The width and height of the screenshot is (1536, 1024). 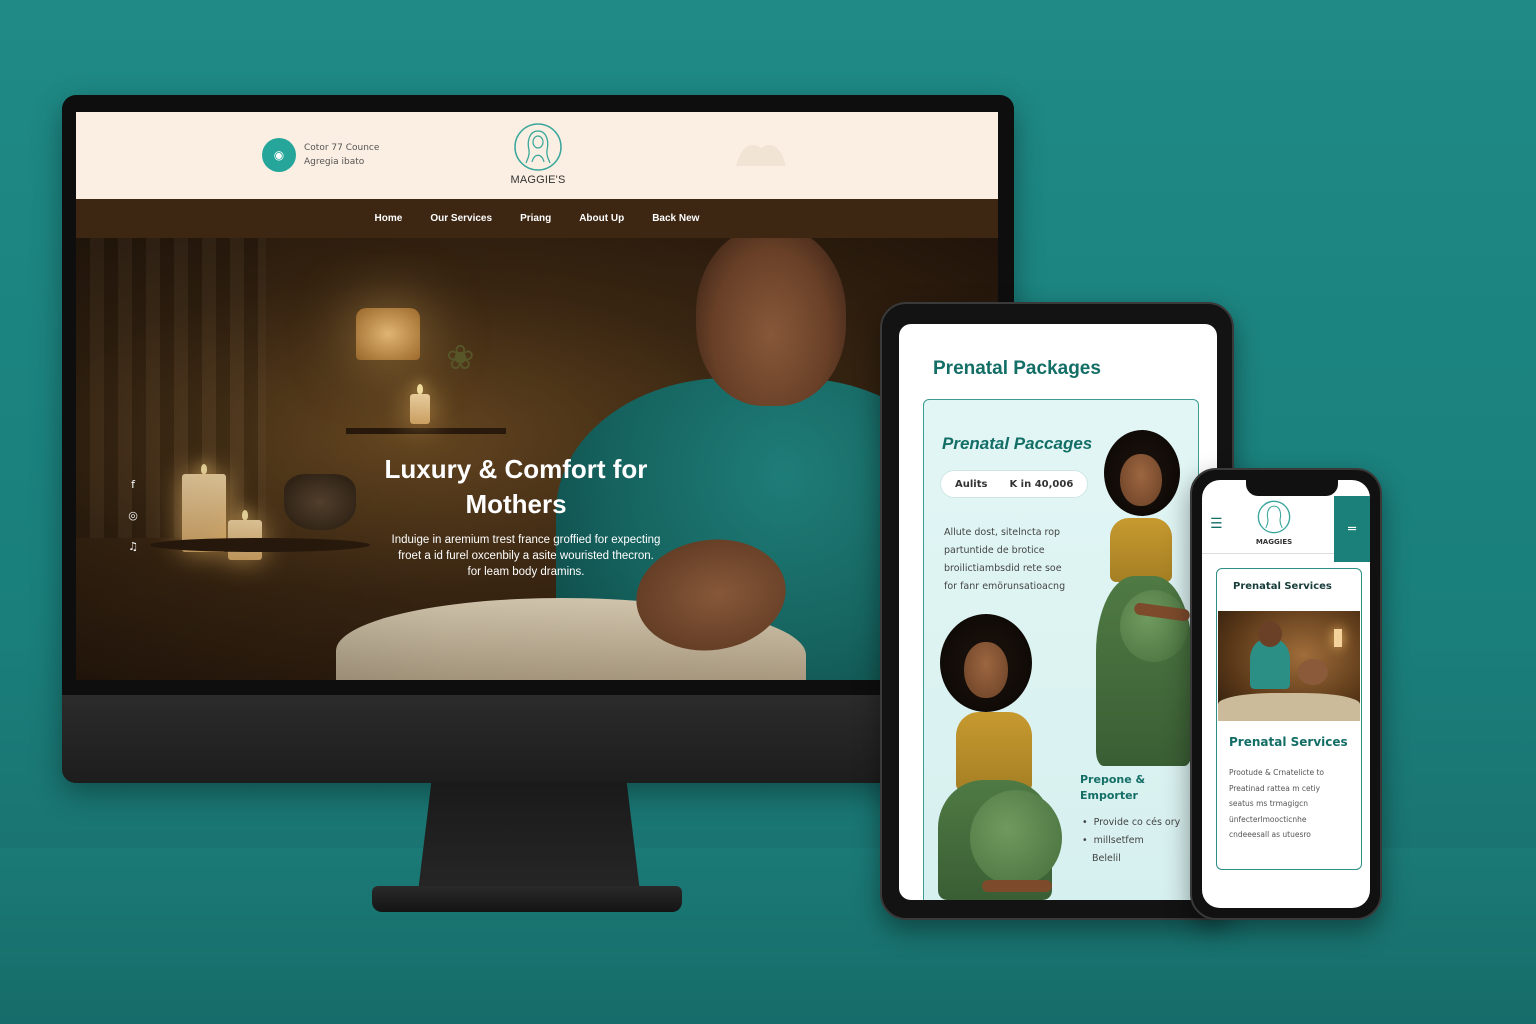 I want to click on contact-line-1: Cotor 77 Counce, so click(x=342, y=148).